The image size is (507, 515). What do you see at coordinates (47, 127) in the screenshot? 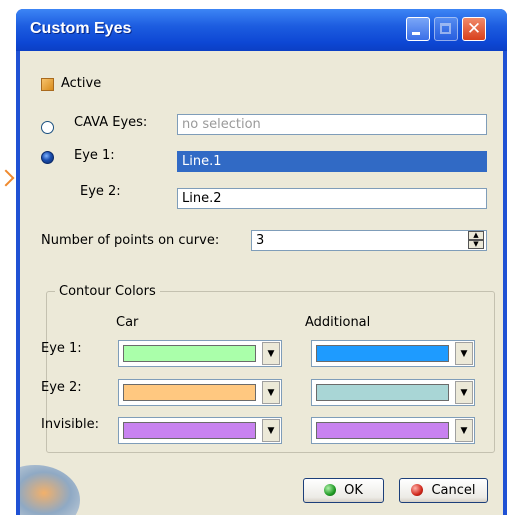
I see `cava-eyes-radio` at bounding box center [47, 127].